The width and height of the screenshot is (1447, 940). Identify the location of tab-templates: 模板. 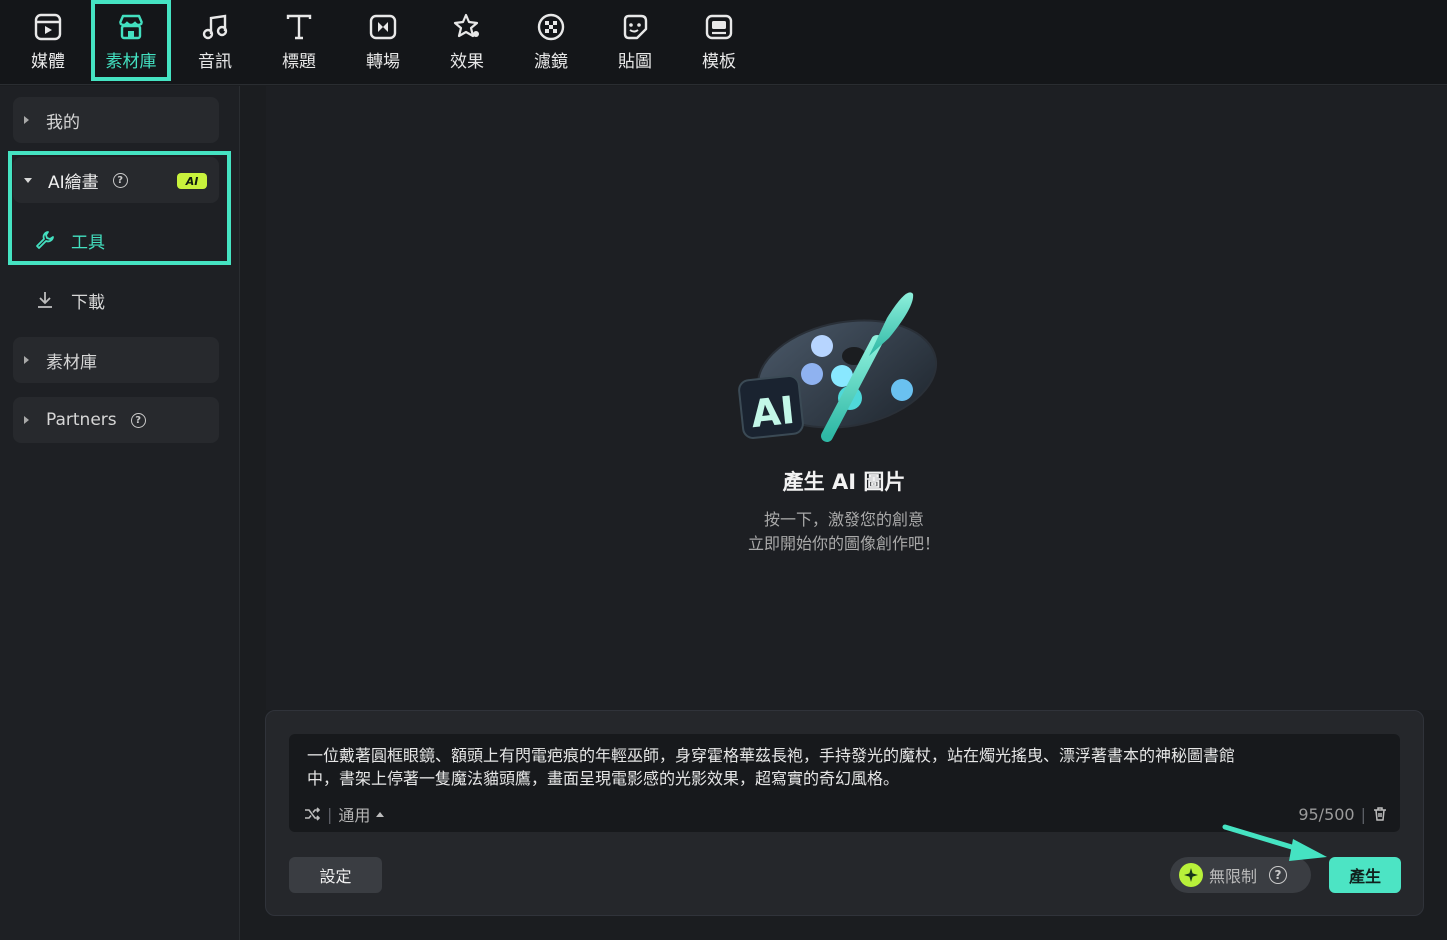
(719, 41).